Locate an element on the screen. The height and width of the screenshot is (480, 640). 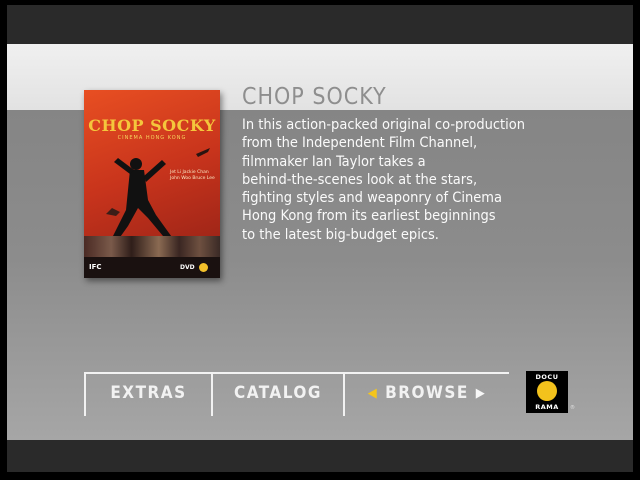
top-bar is located at coordinates (320, 24).